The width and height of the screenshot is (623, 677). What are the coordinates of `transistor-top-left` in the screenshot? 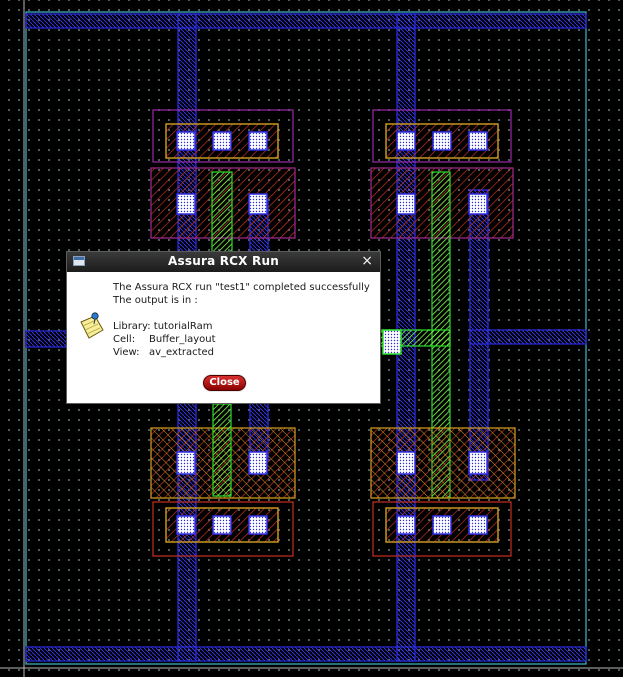 It's located at (223, 181).